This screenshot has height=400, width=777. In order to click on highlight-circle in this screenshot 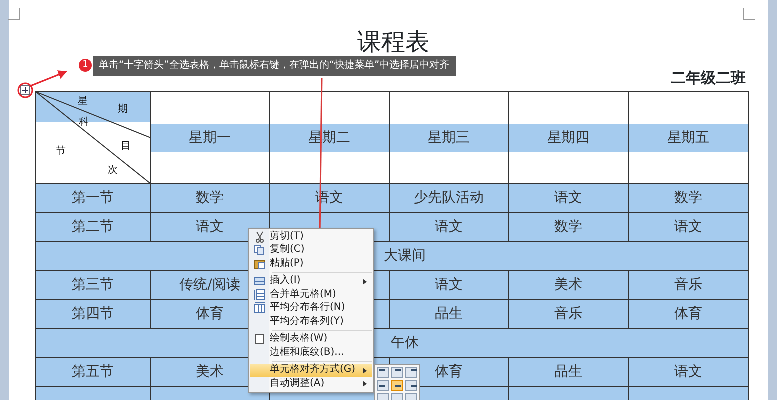, I will do `click(26, 90)`.